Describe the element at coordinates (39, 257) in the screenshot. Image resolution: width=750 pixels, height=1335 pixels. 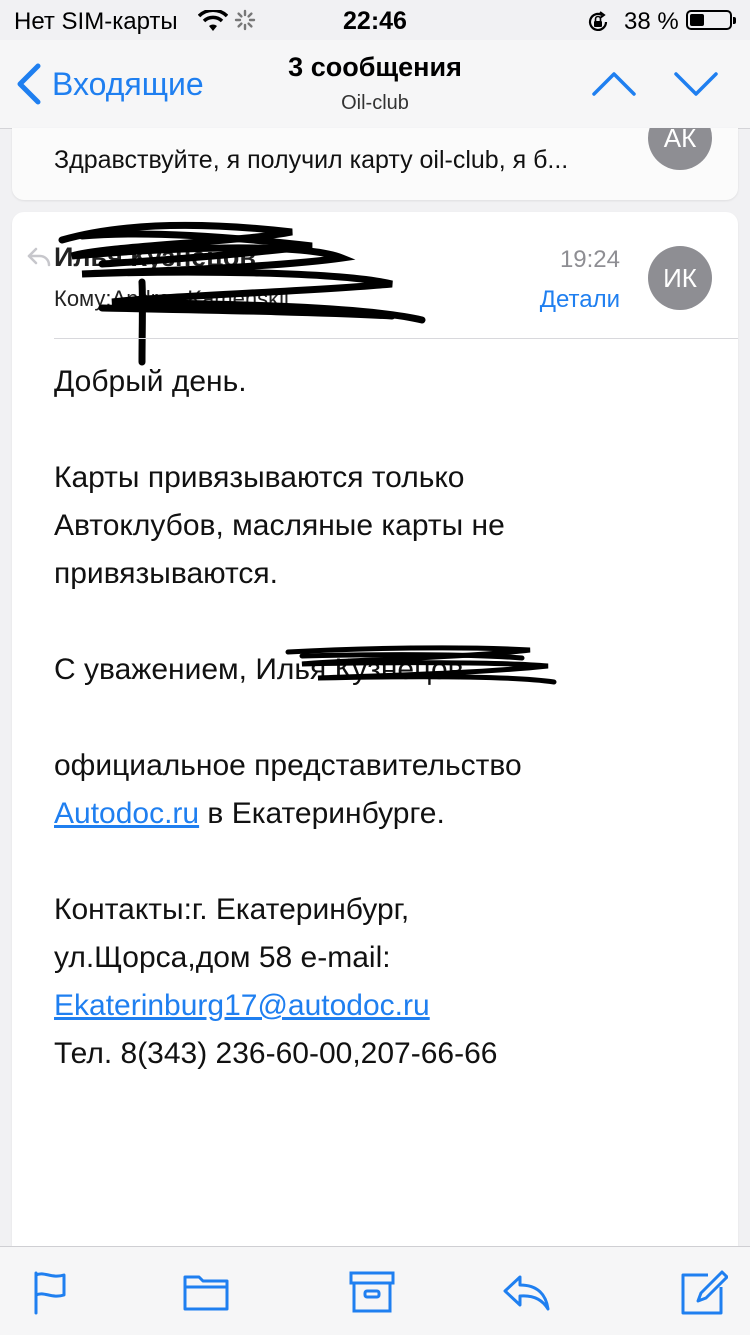
I see `replied-icon` at that location.